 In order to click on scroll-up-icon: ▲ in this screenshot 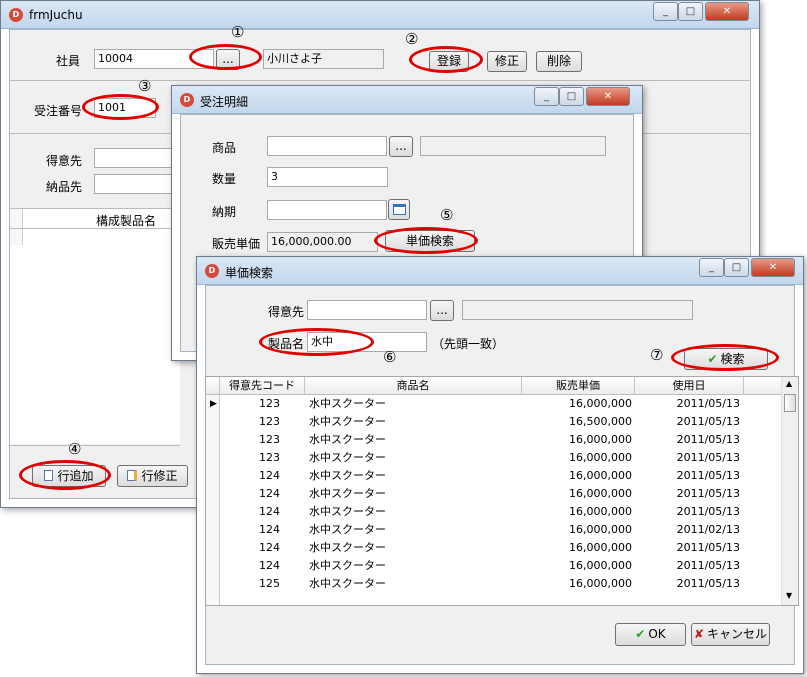, I will do `click(789, 383)`.